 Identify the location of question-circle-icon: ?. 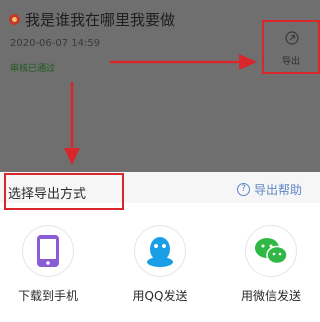
(243, 189).